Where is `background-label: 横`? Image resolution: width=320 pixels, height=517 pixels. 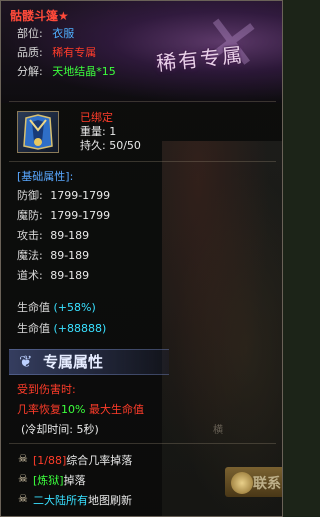 background-label: 横 is located at coordinates (218, 430).